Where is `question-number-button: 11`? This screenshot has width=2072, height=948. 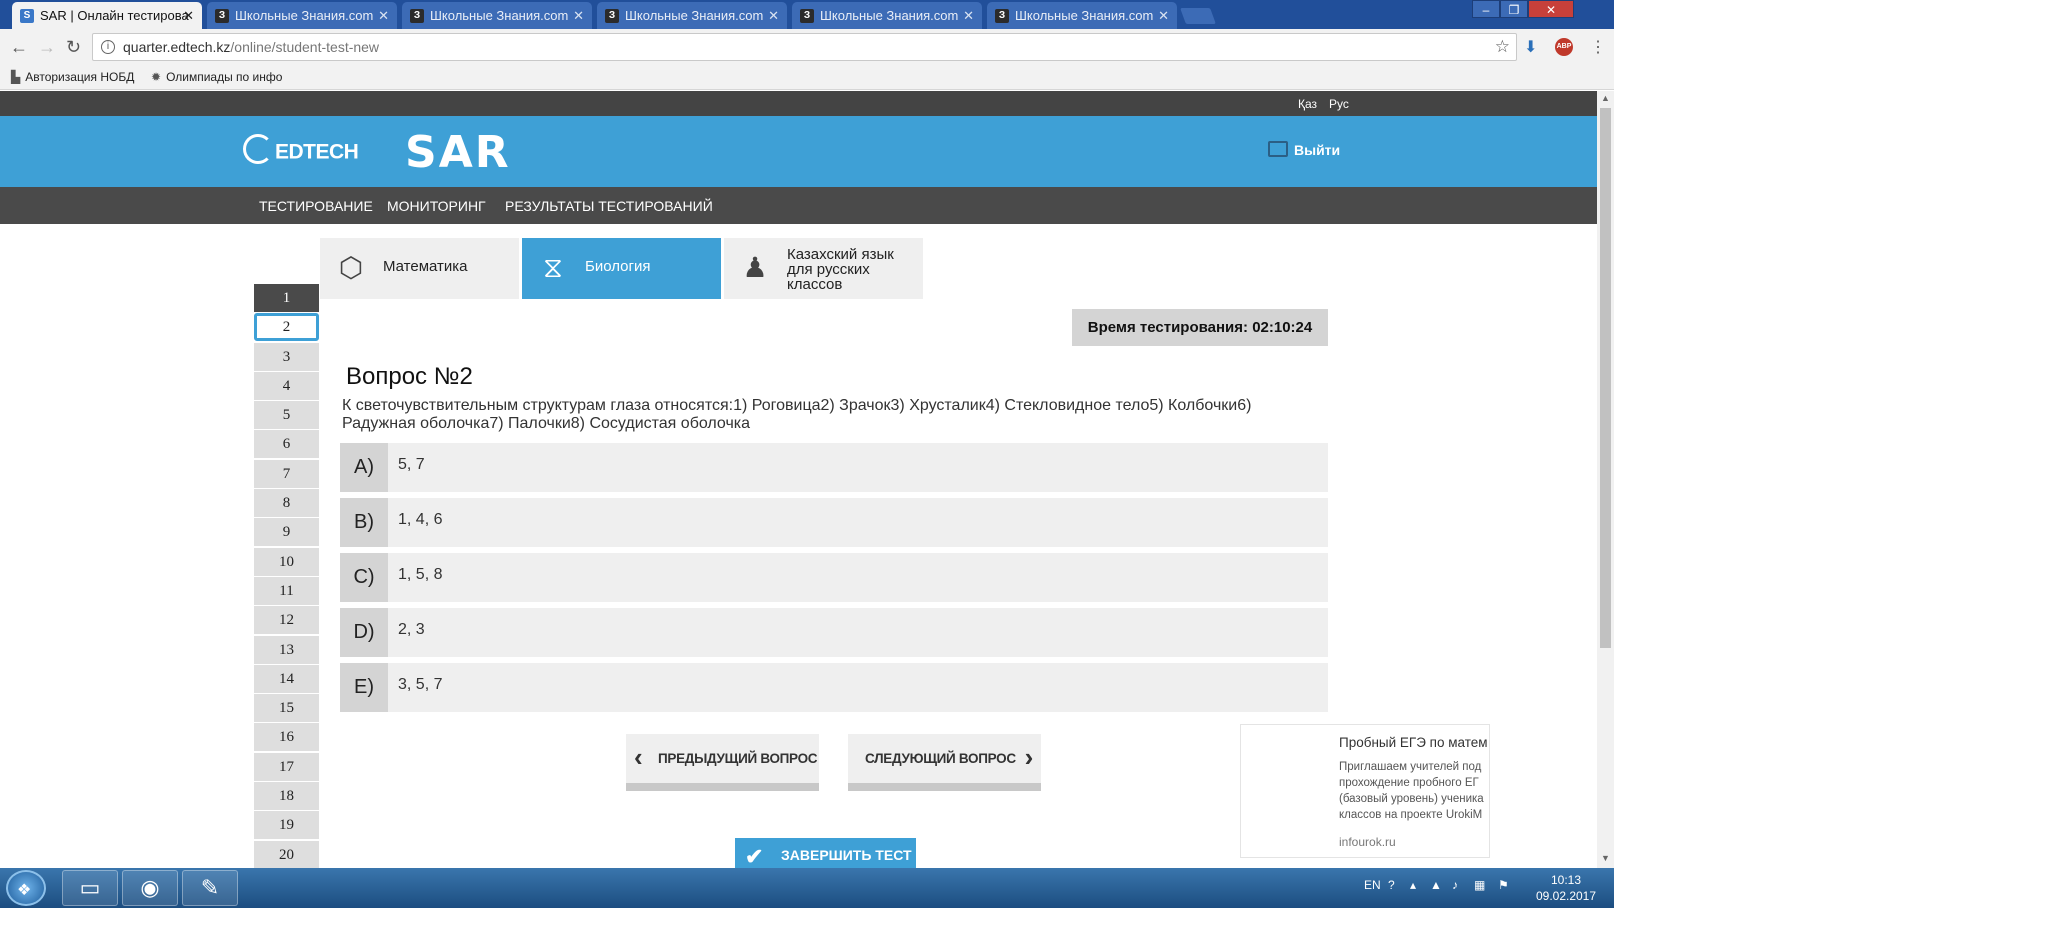 question-number-button: 11 is located at coordinates (286, 590).